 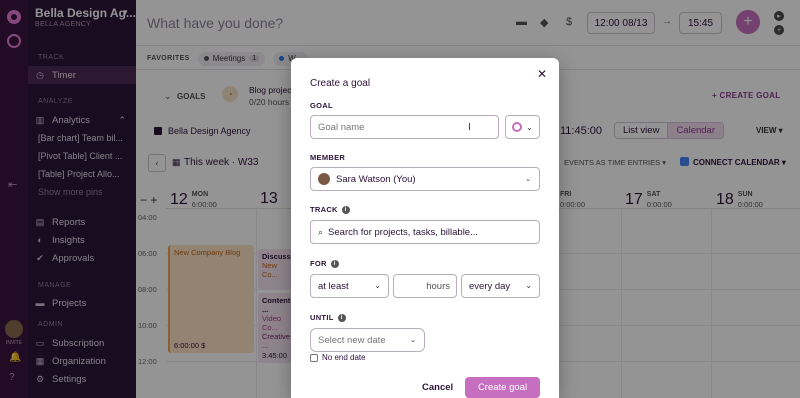 I want to click on until-date-select: Select new date ⌄, so click(x=367, y=340).